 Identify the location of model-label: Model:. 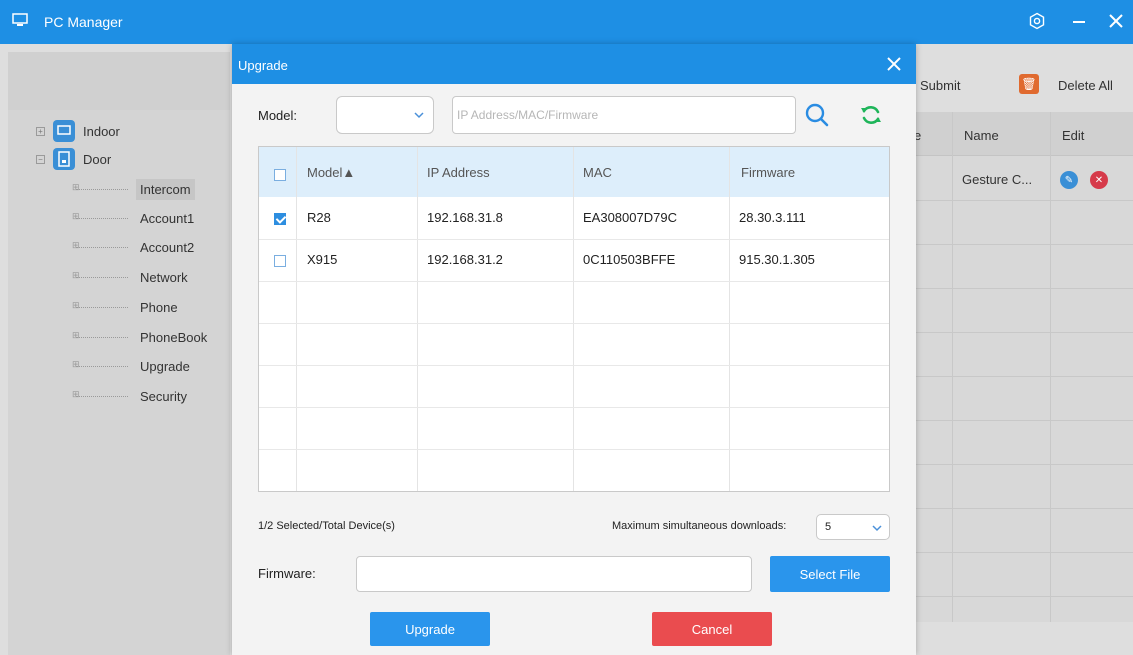
(278, 115).